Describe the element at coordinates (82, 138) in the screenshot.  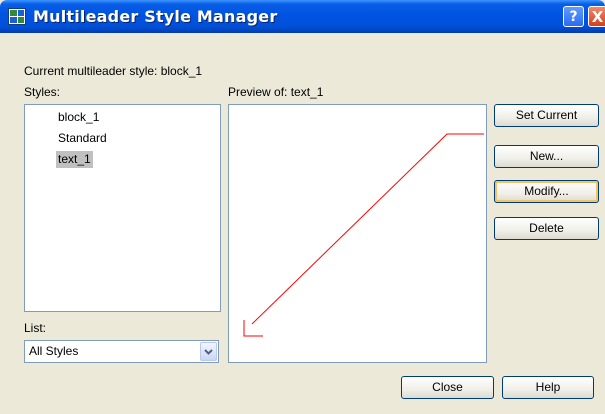
I see `style-item-standard: Standard` at that location.